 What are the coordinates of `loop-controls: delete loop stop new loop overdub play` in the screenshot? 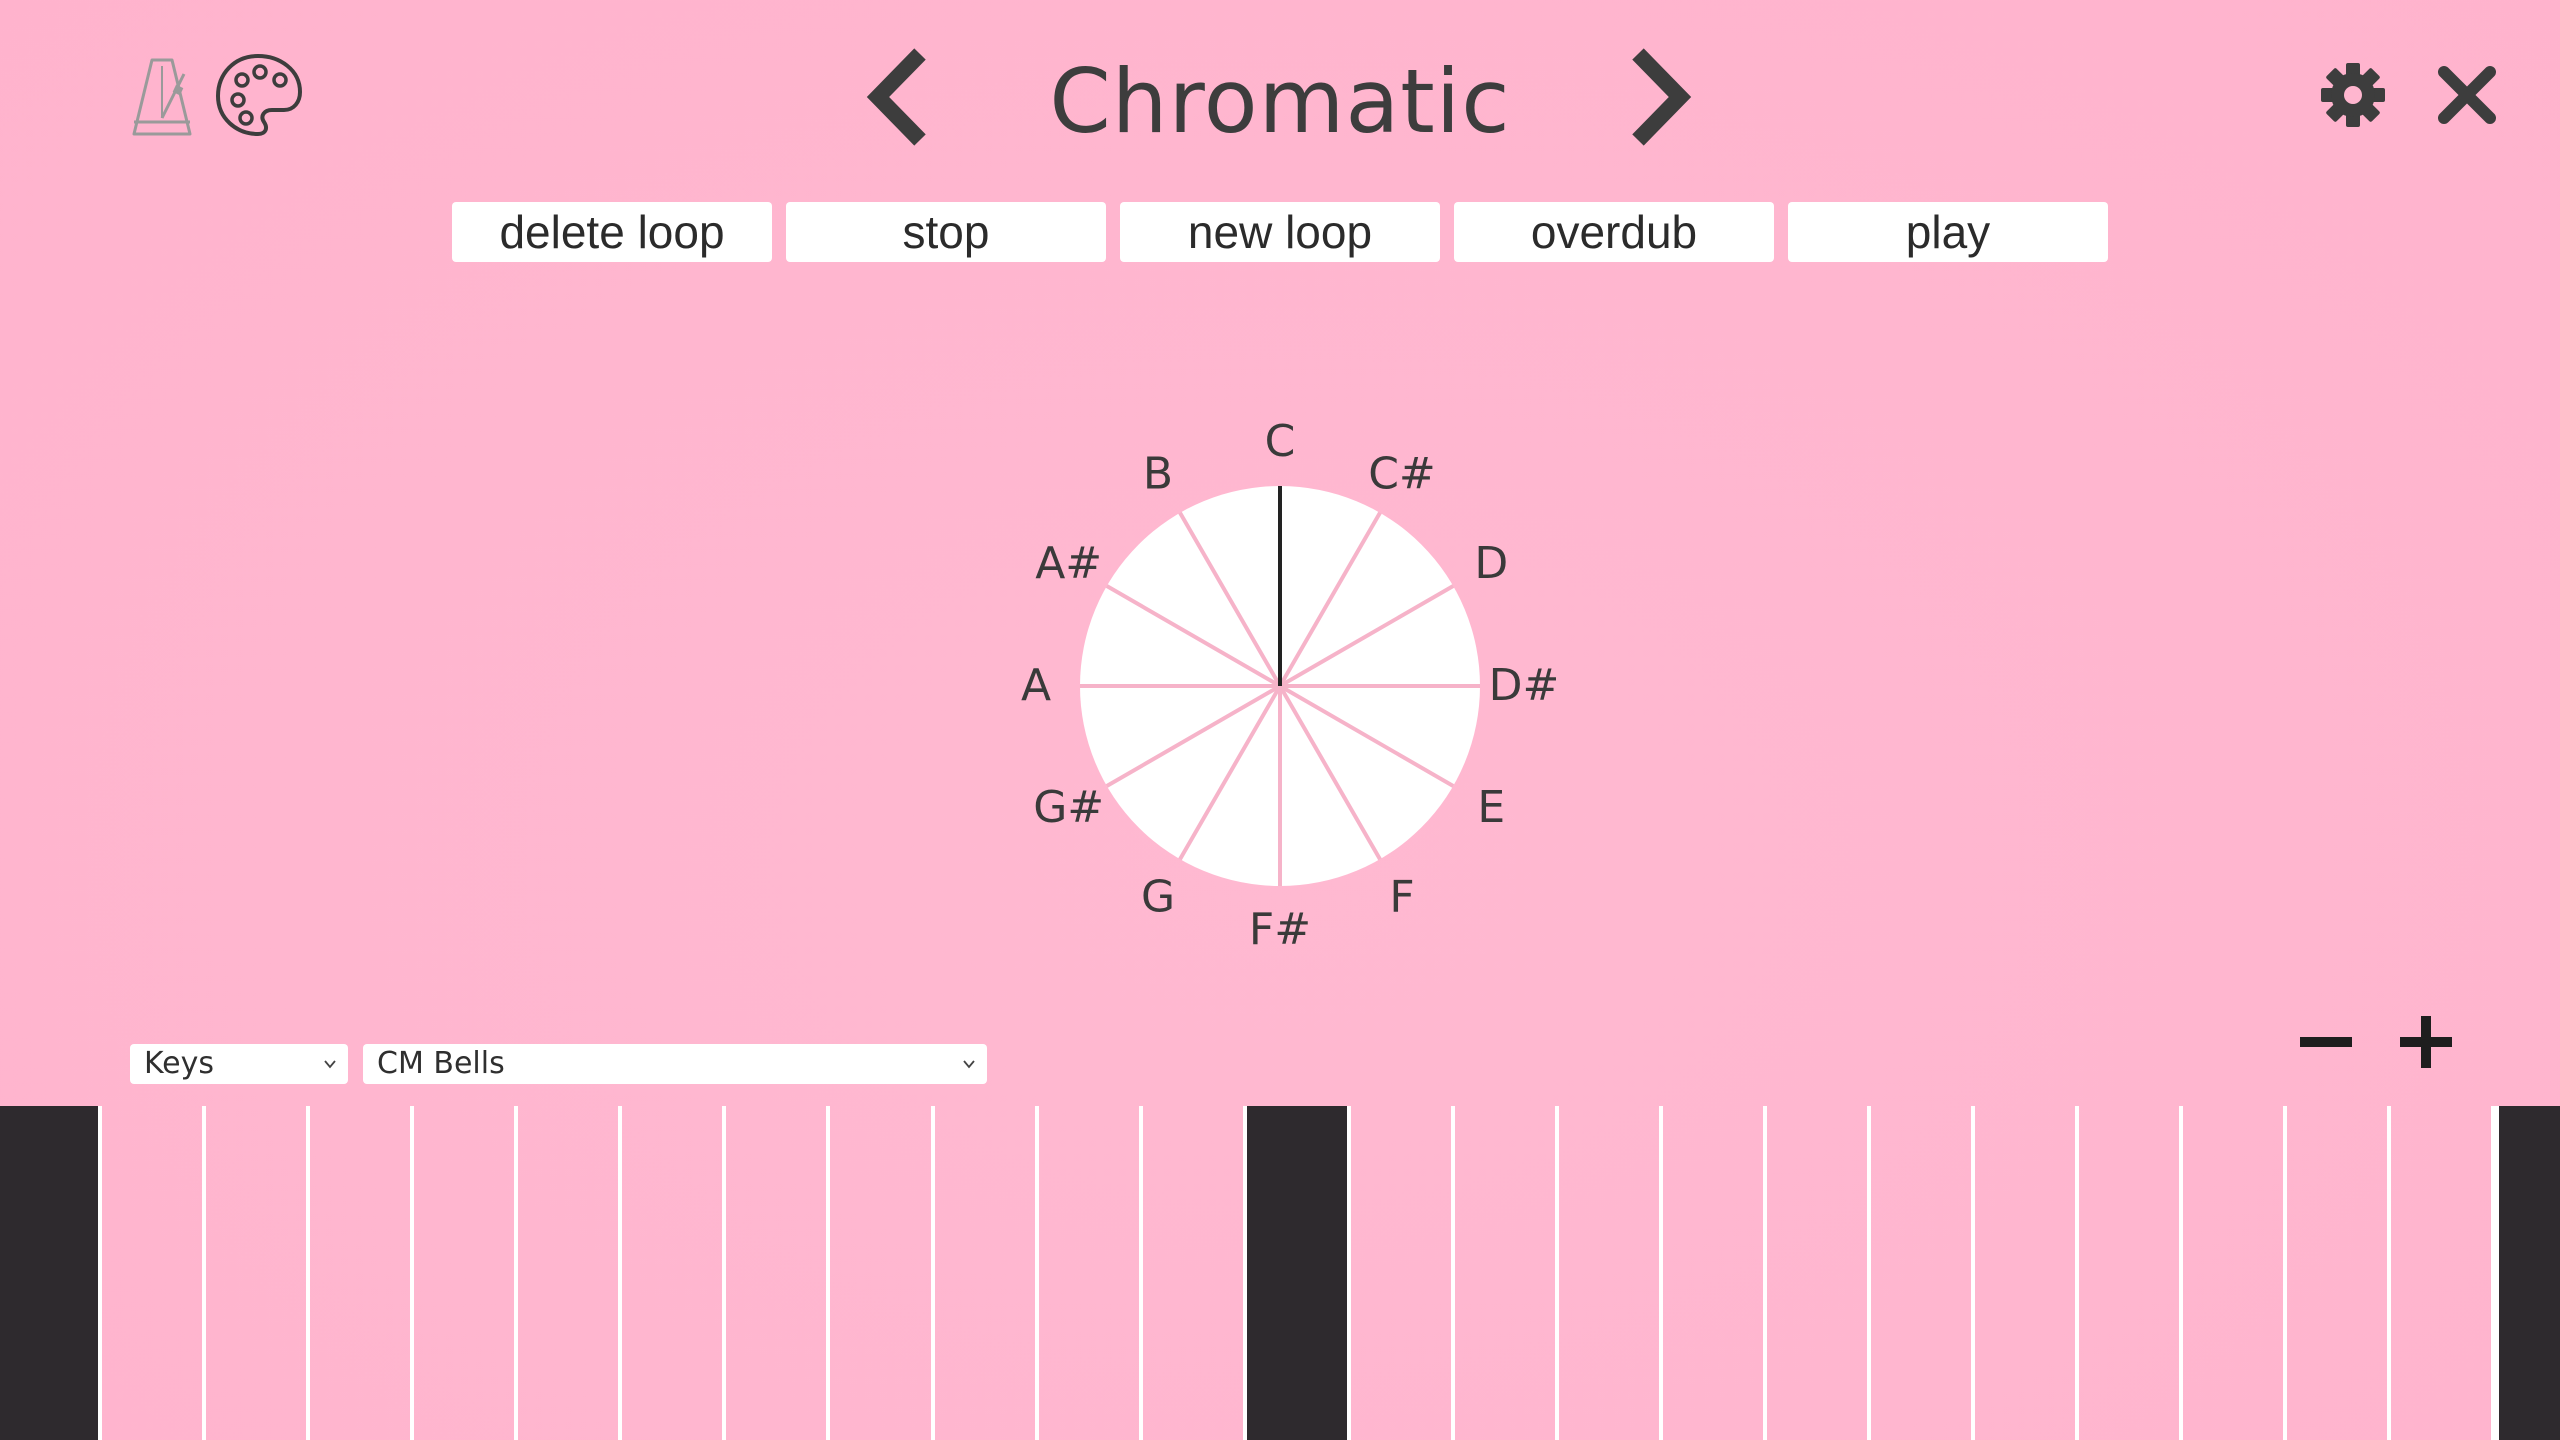 It's located at (1280, 232).